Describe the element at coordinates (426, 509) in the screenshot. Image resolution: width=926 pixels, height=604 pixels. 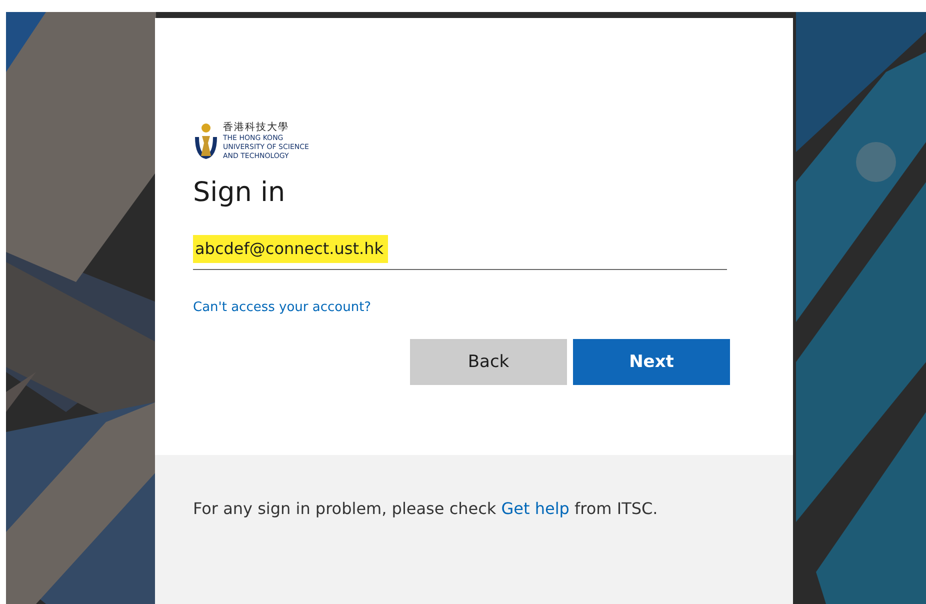
I see `help-text: For any sign in problem, please check Get help from ITSC.` at that location.